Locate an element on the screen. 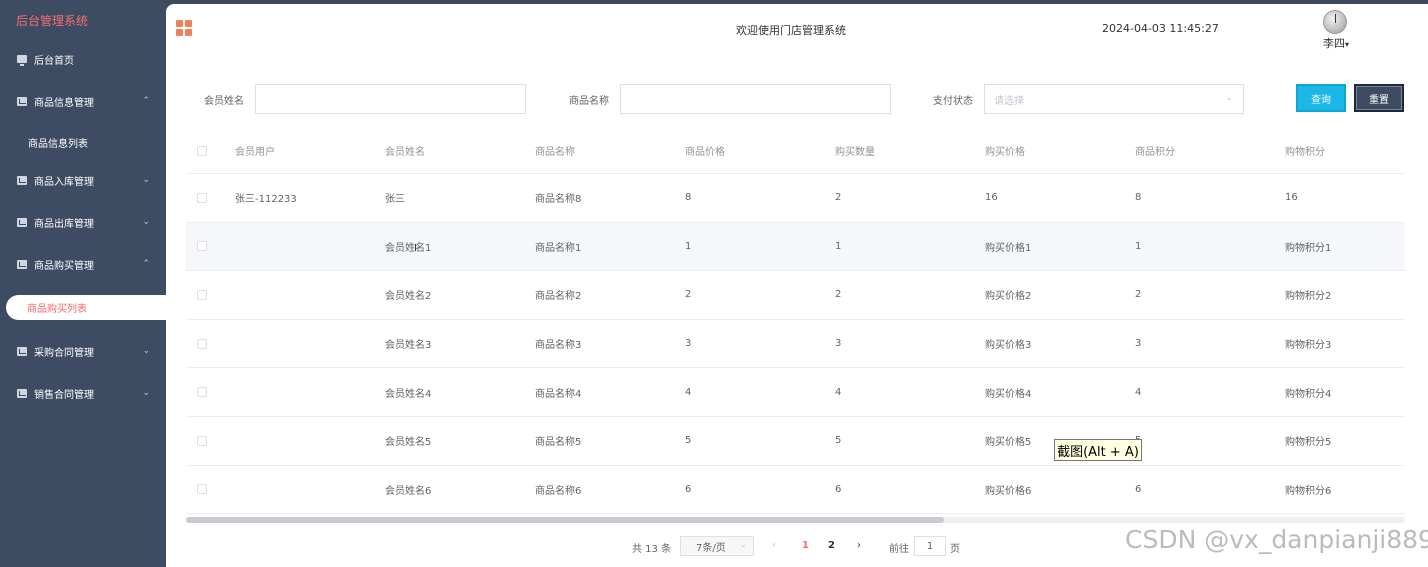 The image size is (1428, 567). table-cell: 购买价格1 is located at coordinates (1008, 248).